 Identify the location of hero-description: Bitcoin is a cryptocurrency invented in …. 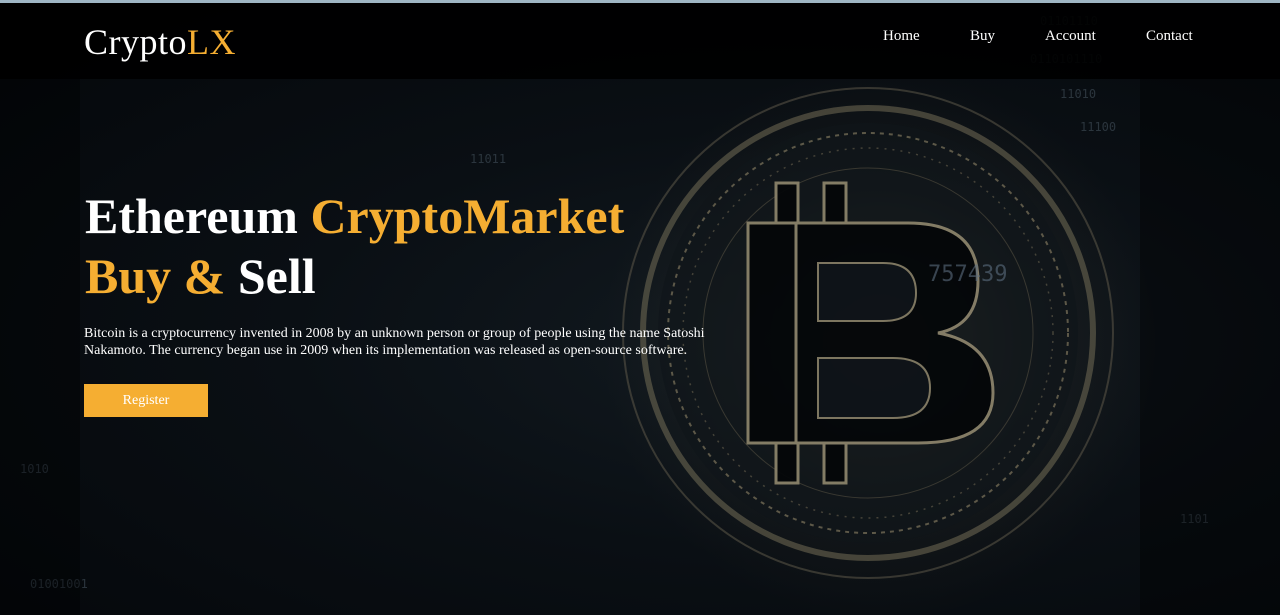
(394, 342).